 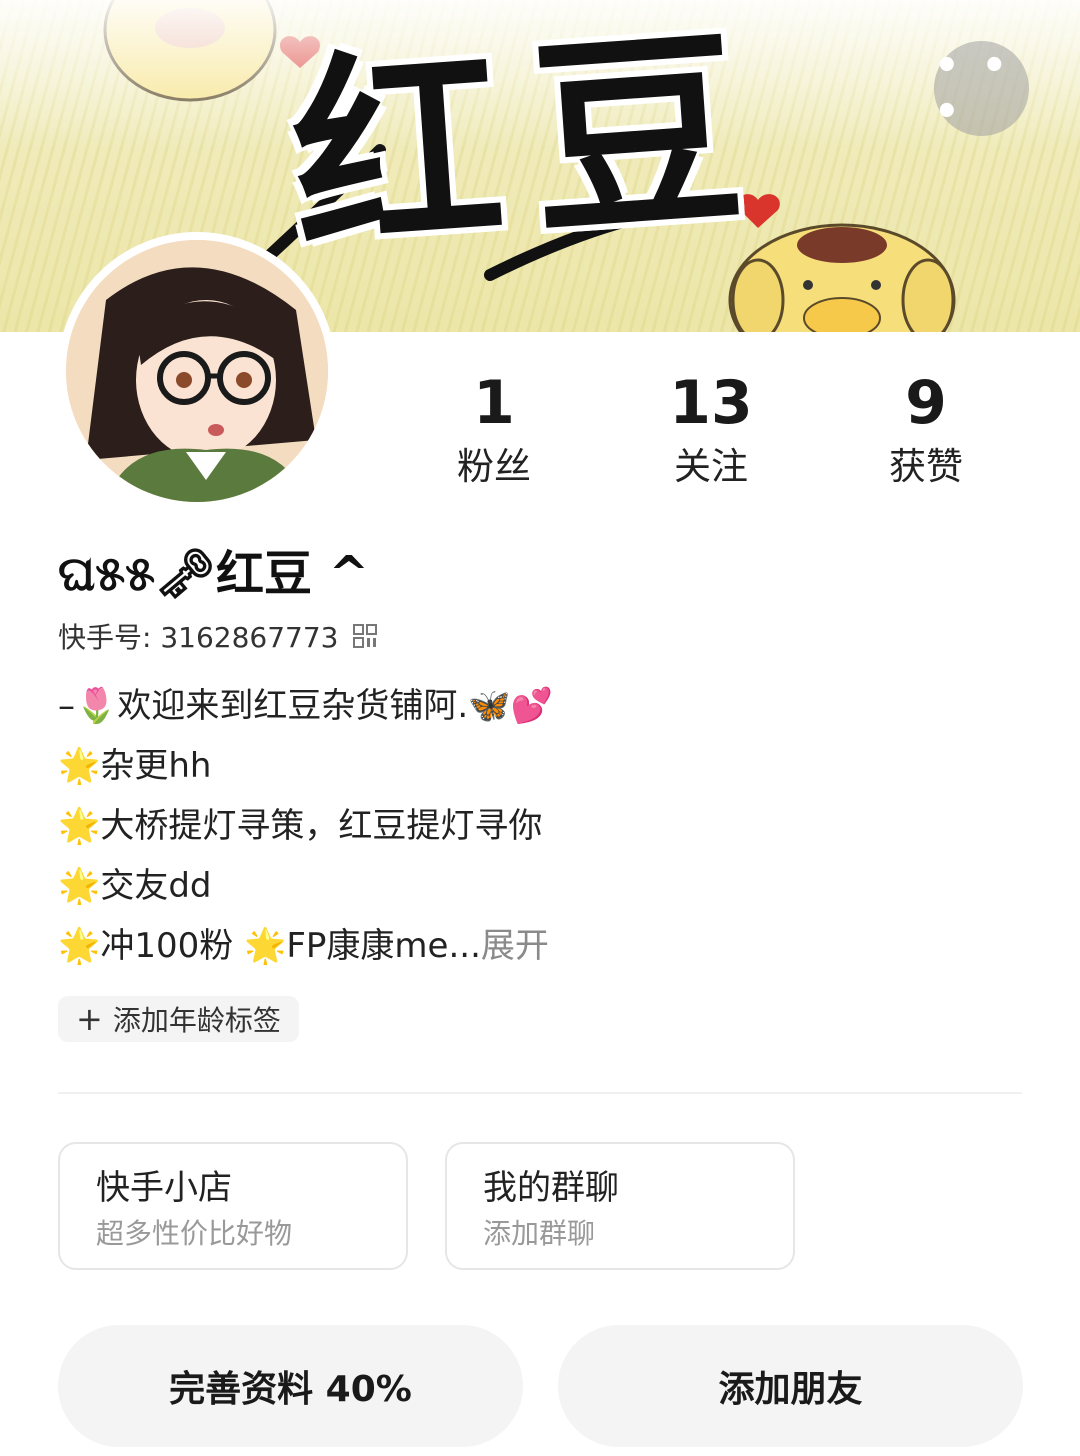 What do you see at coordinates (365, 636) in the screenshot?
I see `qr-code-icon` at bounding box center [365, 636].